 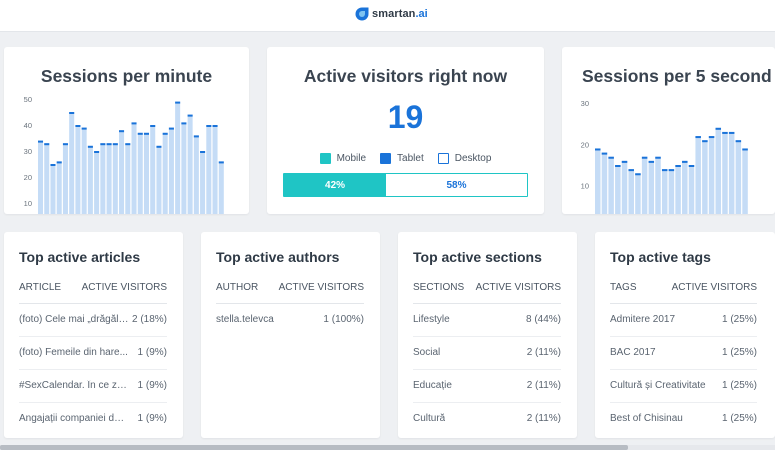 What do you see at coordinates (93, 386) in the screenshot?
I see `table-row: #SexCalendar. În ce zile ... 1 (9%)` at bounding box center [93, 386].